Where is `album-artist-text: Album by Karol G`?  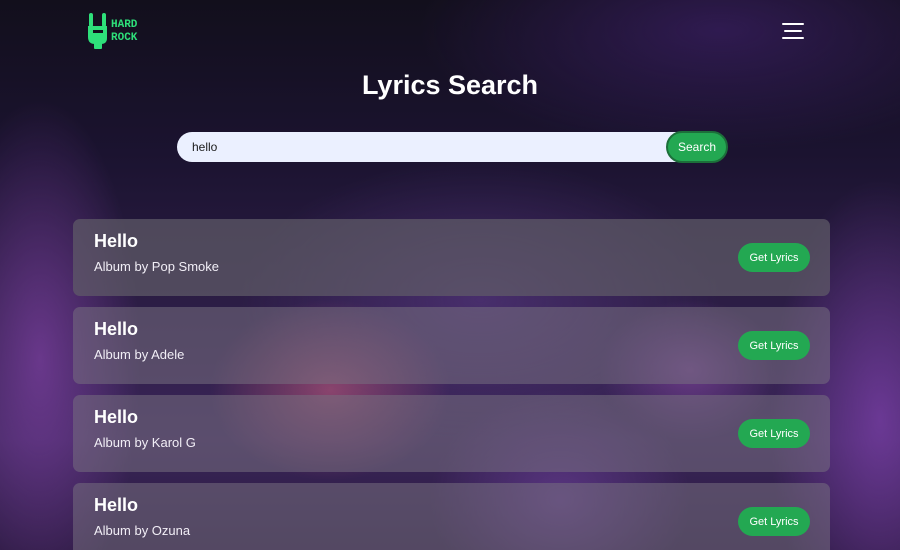 album-artist-text: Album by Karol G is located at coordinates (145, 442).